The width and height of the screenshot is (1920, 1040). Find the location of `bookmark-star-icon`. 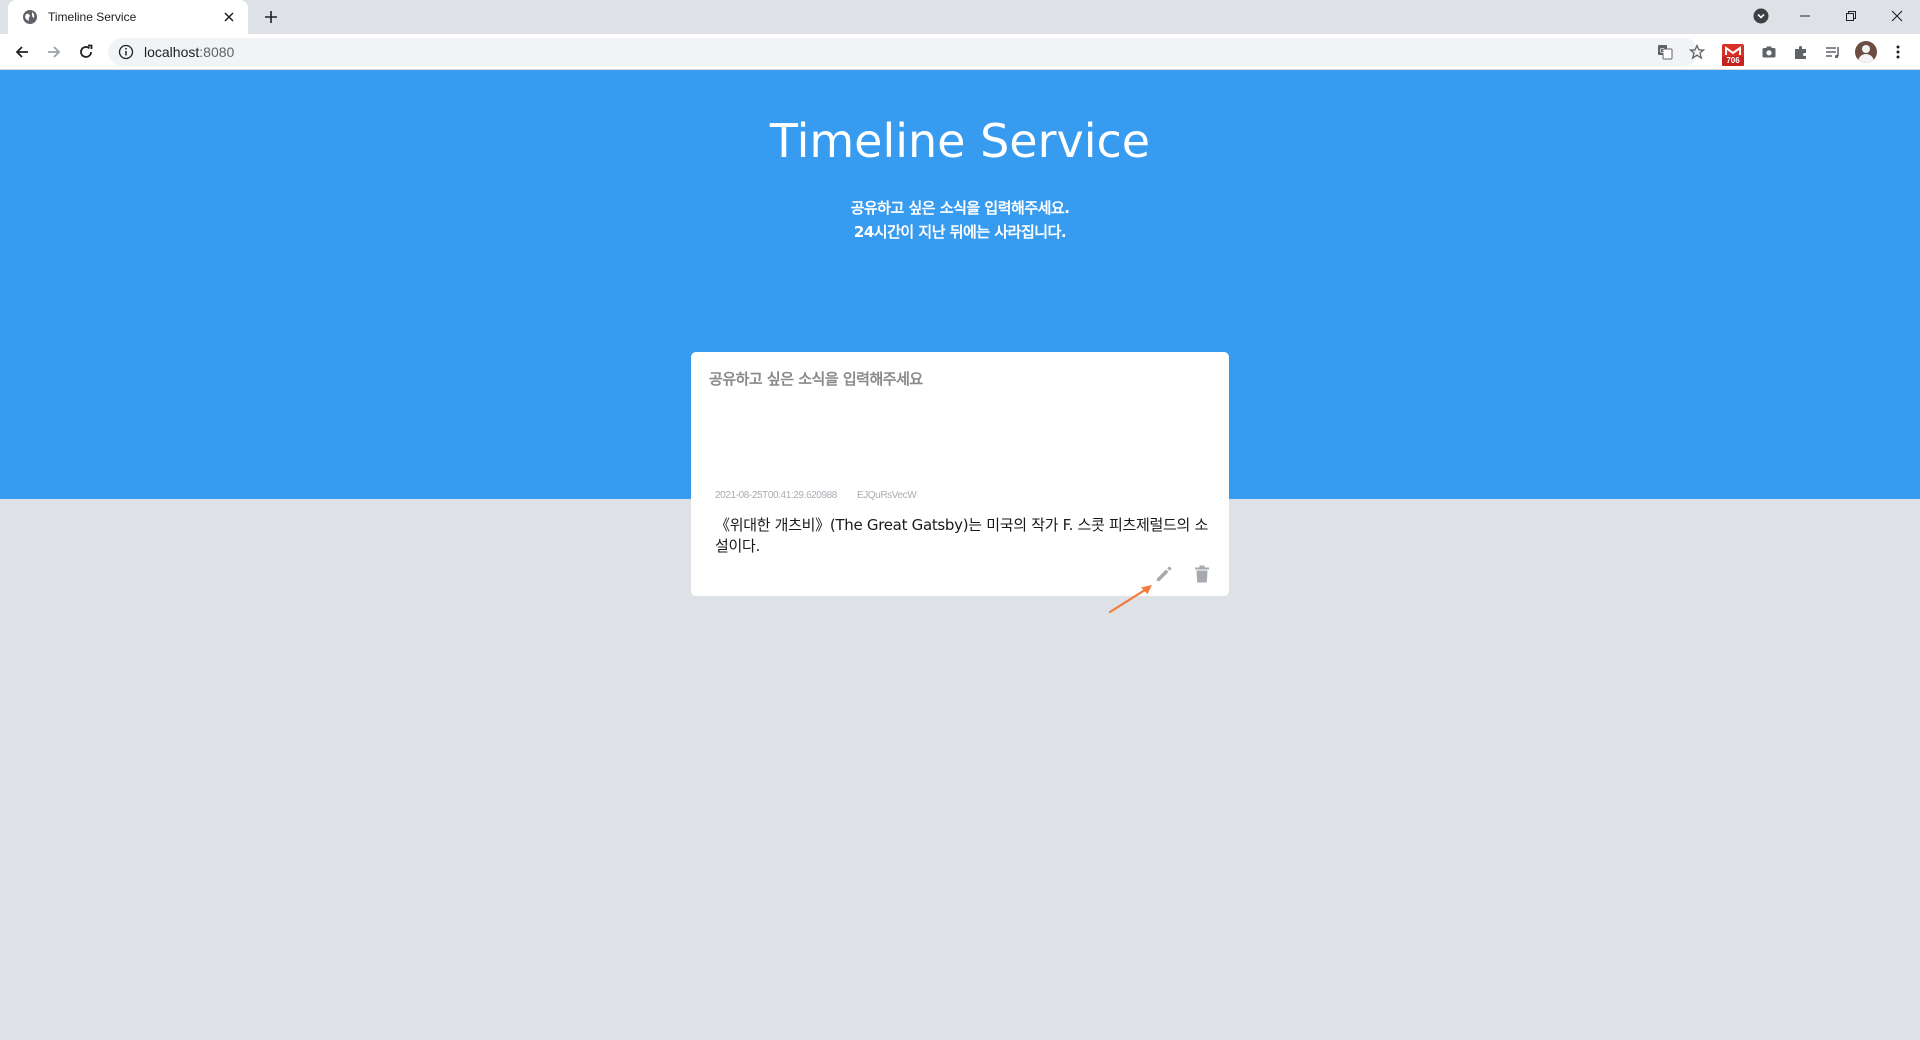

bookmark-star-icon is located at coordinates (1697, 52).